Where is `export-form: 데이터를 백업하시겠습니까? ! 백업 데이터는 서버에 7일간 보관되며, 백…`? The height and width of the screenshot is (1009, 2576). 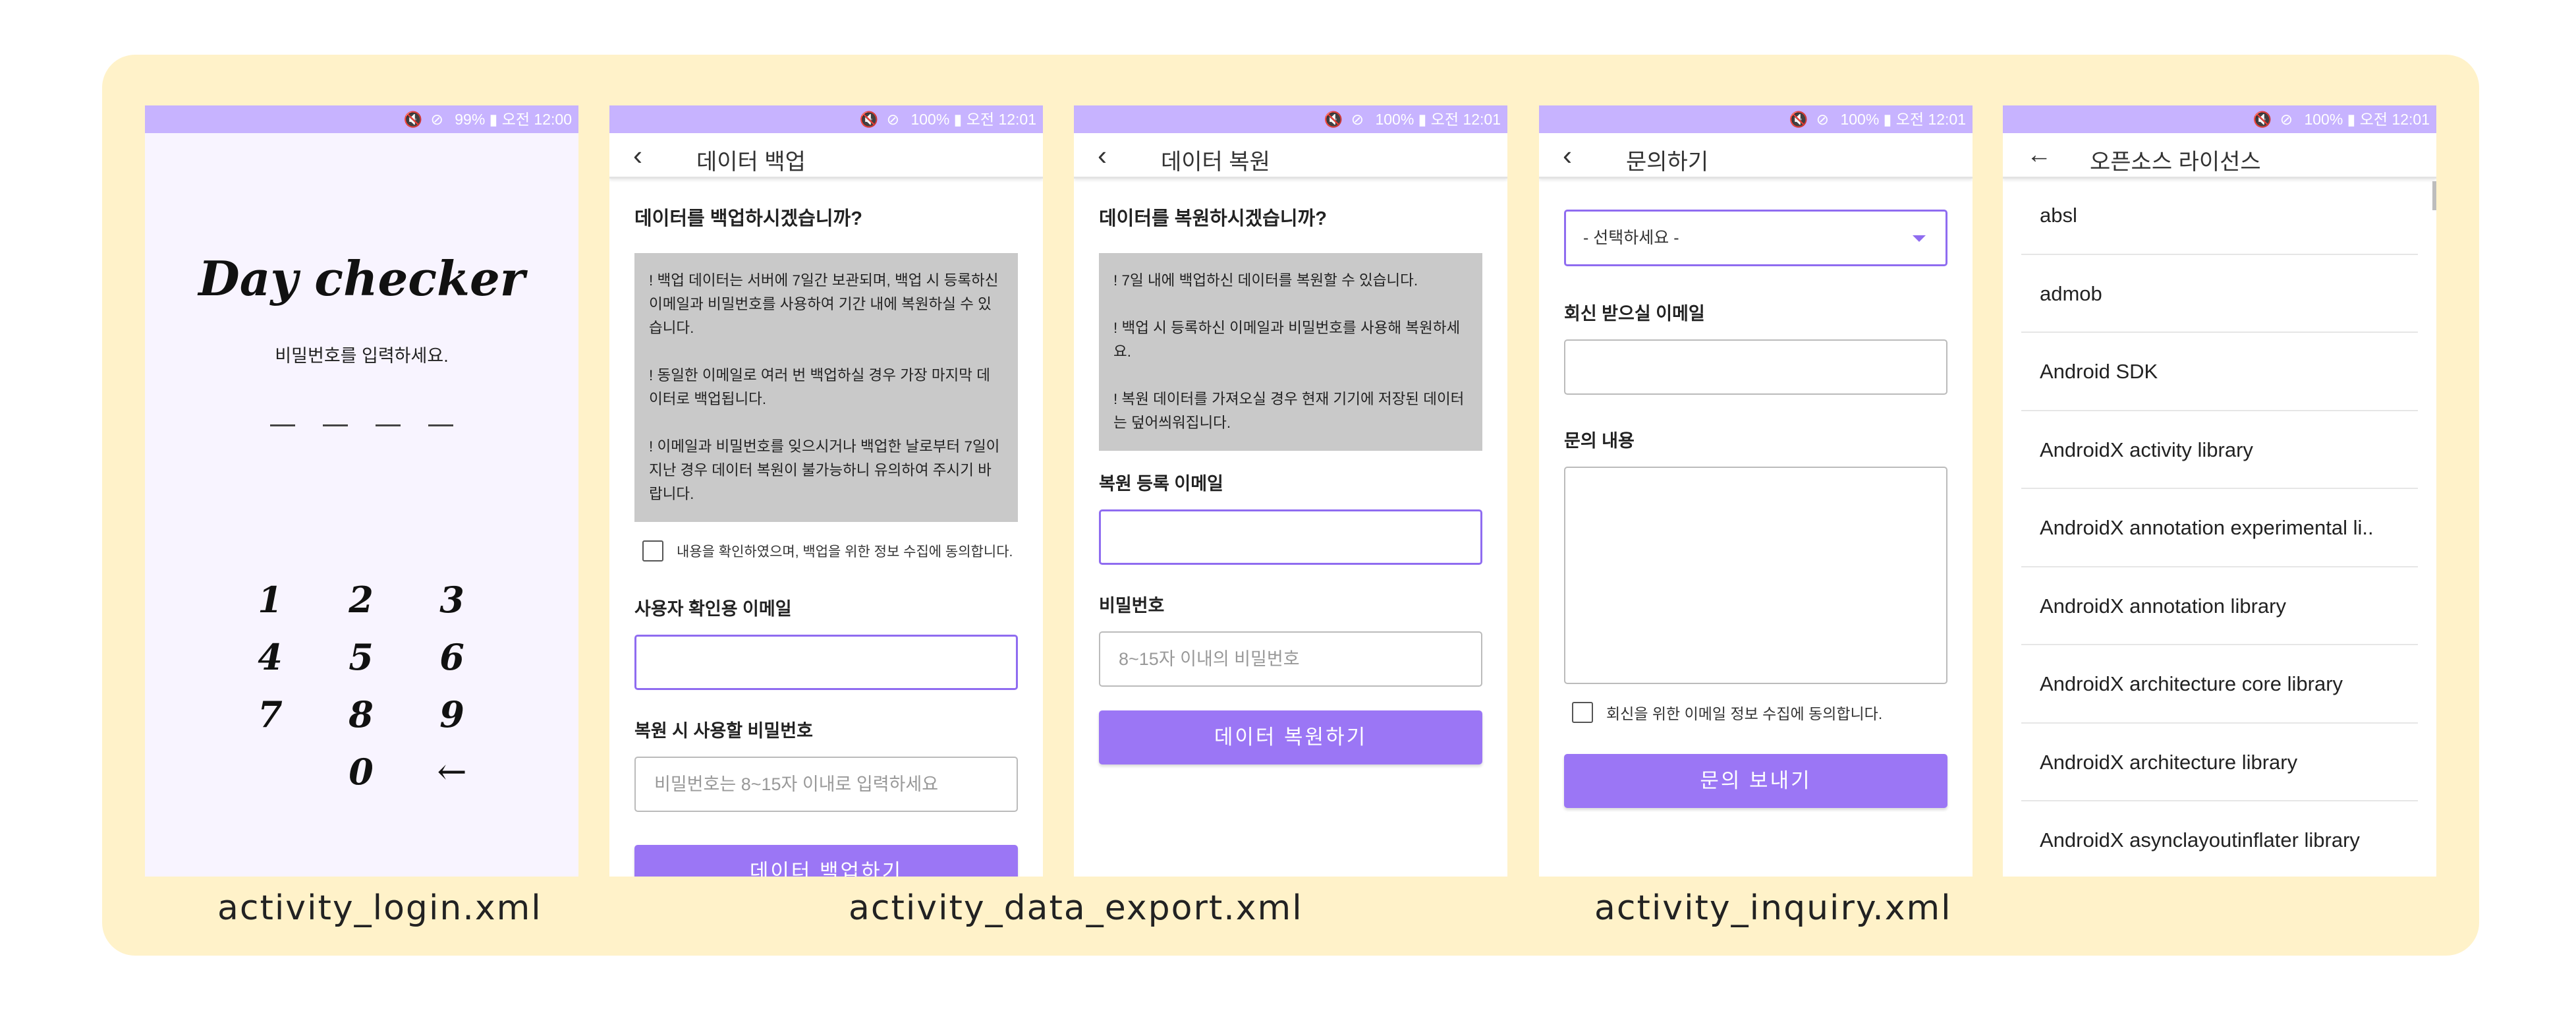 export-form: 데이터를 백업하시겠습니까? ! 백업 데이터는 서버에 7일간 보관되며, 백… is located at coordinates (826, 527).